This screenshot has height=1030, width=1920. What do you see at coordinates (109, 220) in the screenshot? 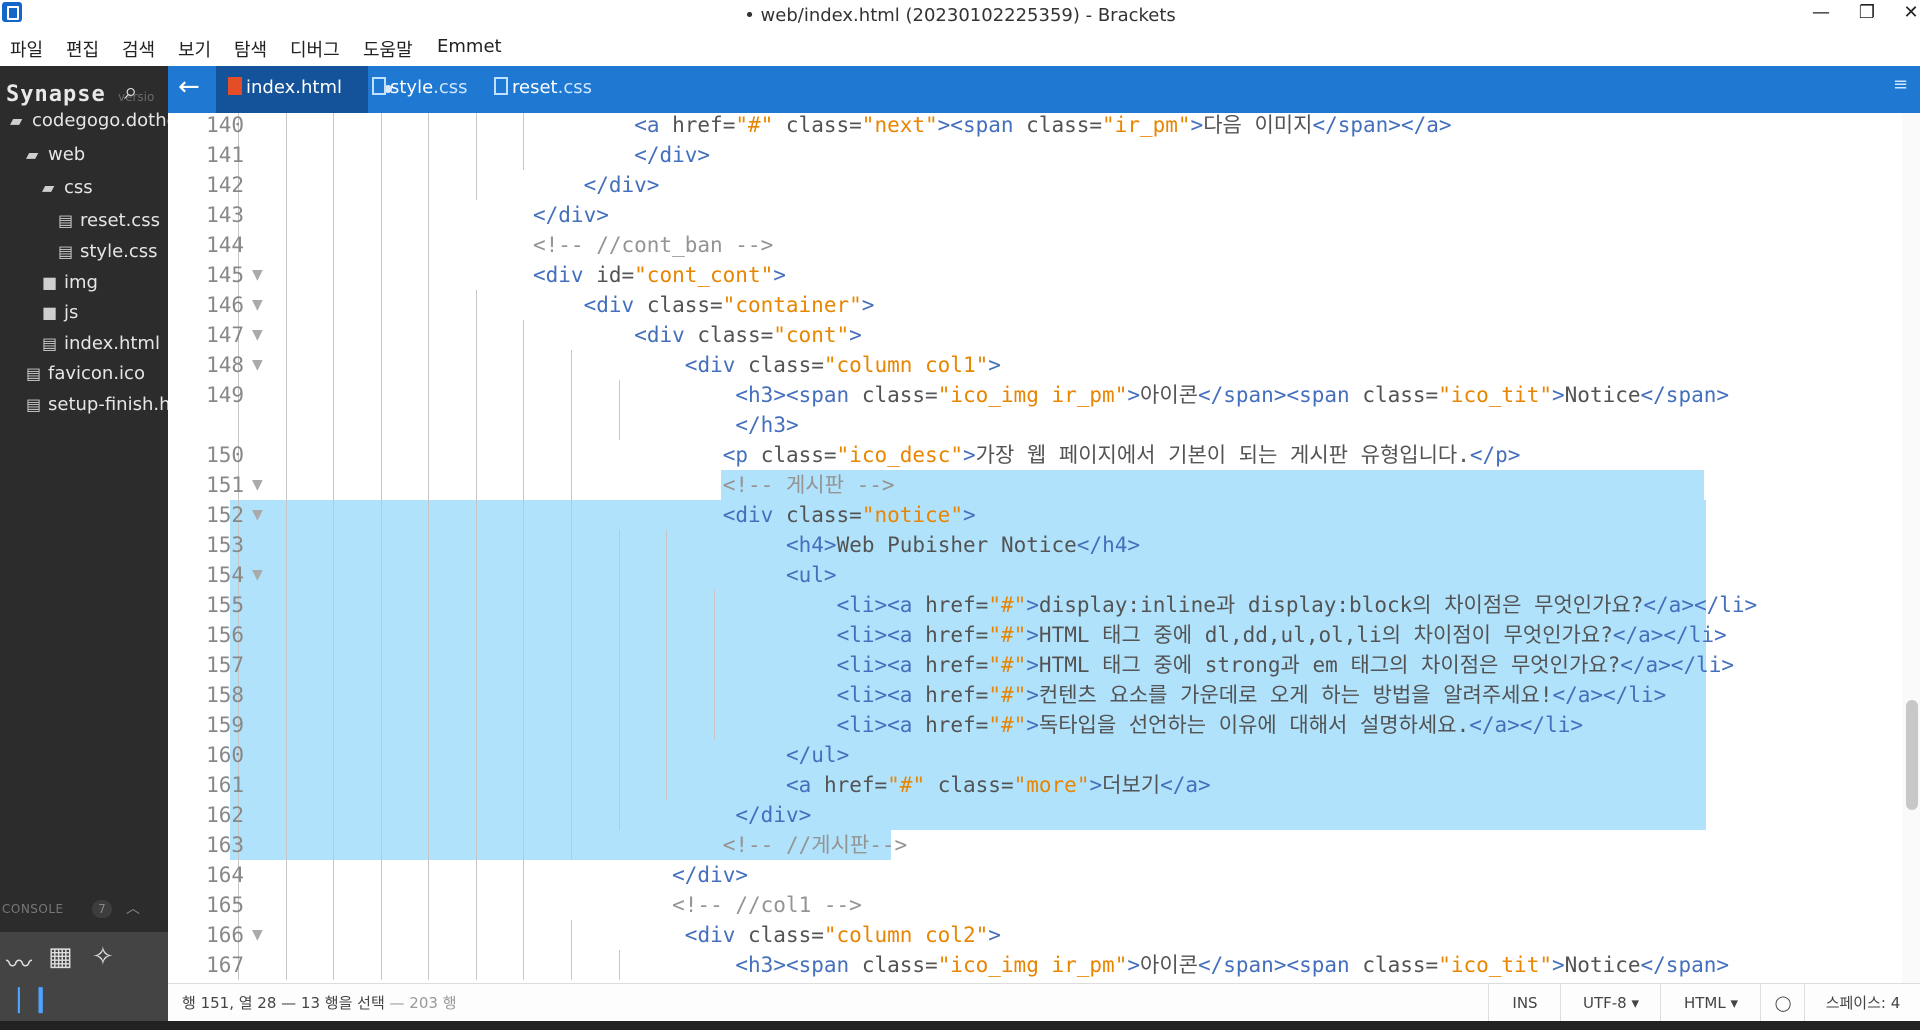
I see `file-item: ▤ reset.css` at bounding box center [109, 220].